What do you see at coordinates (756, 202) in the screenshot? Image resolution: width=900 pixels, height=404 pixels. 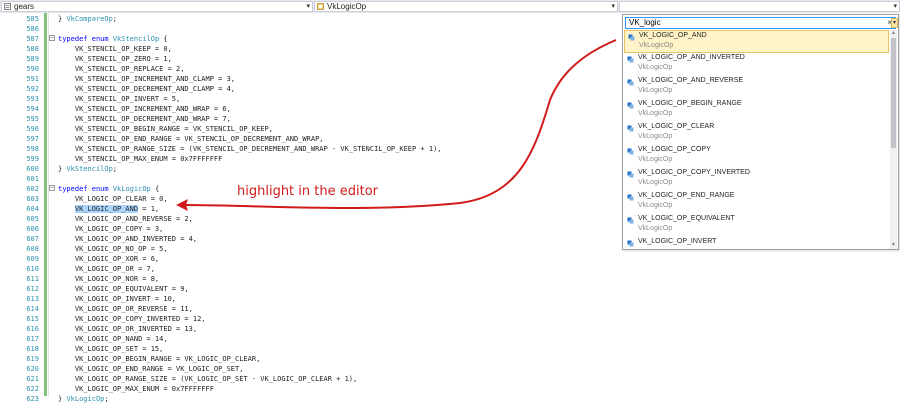 I see `suggestion-item: VK_LOGIC_OP_END_RANGE VkLogicOp` at bounding box center [756, 202].